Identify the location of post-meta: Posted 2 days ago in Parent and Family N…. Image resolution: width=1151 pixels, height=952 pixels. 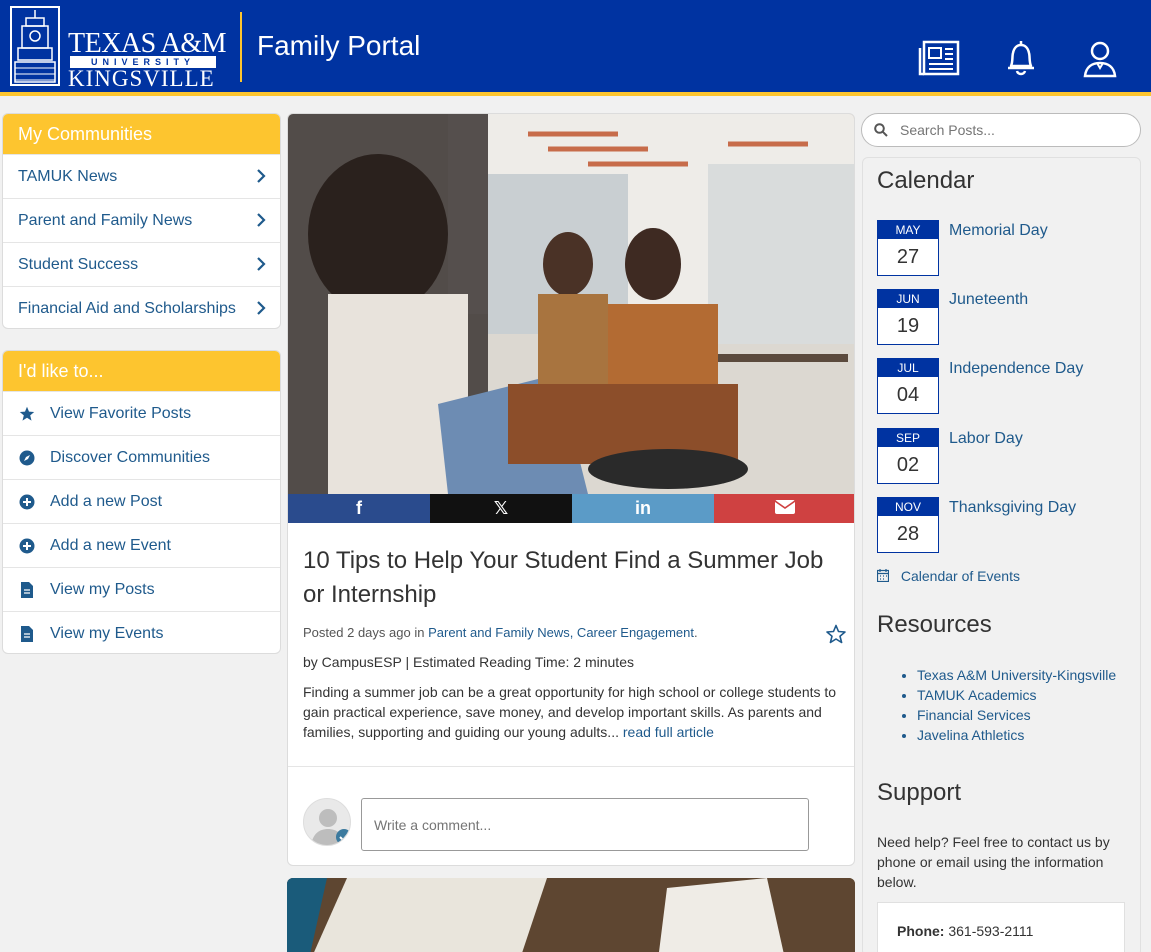
(500, 632).